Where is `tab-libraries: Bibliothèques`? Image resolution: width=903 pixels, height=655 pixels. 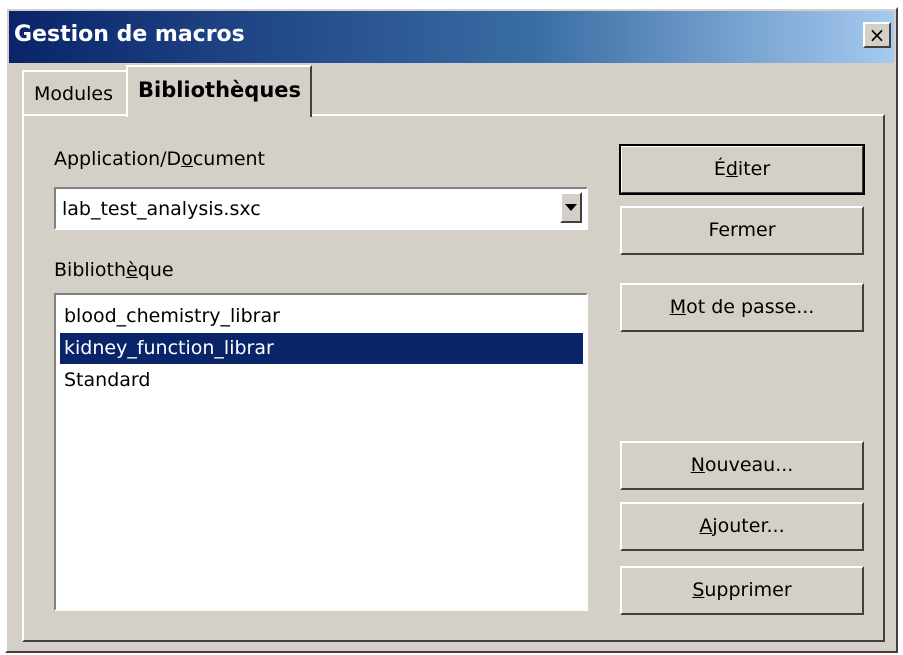 tab-libraries: Bibliothèques is located at coordinates (219, 91).